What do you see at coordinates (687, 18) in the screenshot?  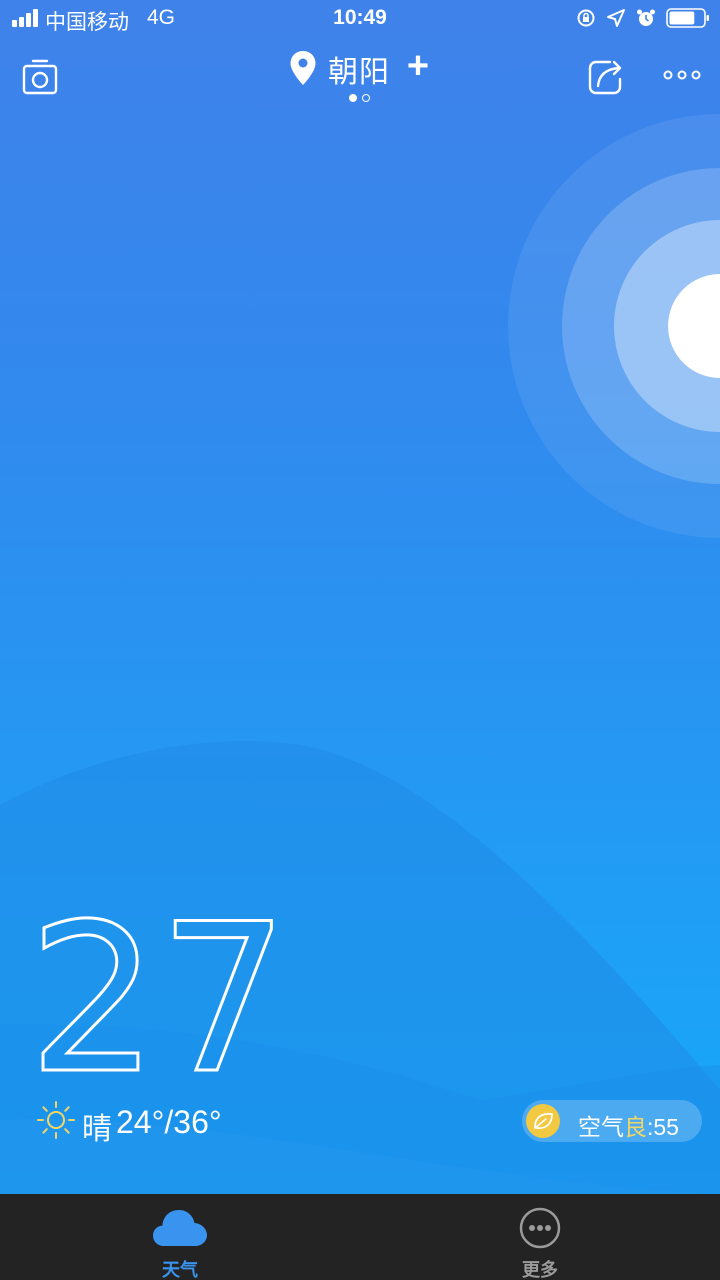 I see `battery-icon` at bounding box center [687, 18].